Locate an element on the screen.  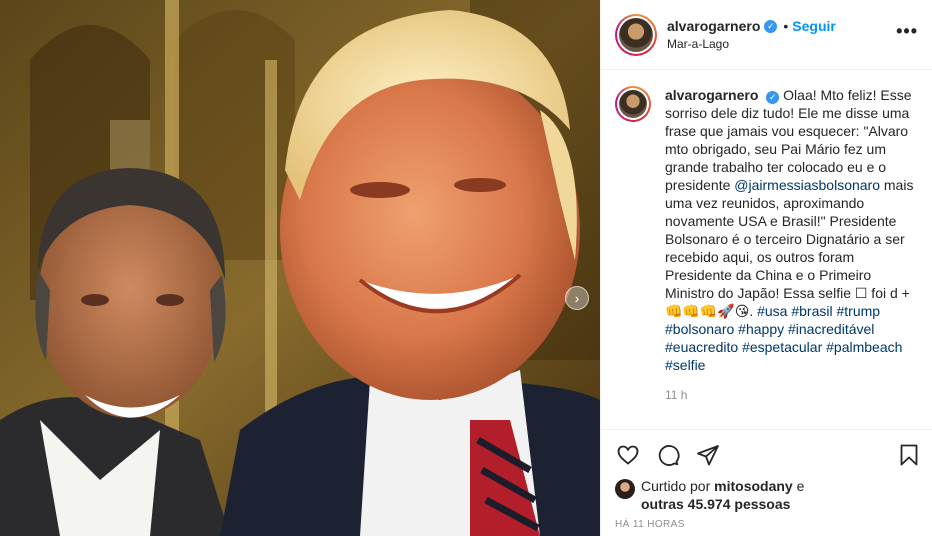
likes-prefix: Curtido por is located at coordinates (678, 486).